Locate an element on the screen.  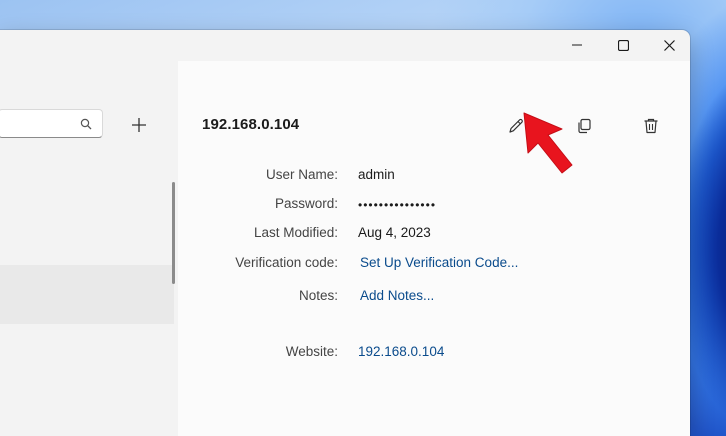
verification-code-label: Verification code: is located at coordinates (286, 262).